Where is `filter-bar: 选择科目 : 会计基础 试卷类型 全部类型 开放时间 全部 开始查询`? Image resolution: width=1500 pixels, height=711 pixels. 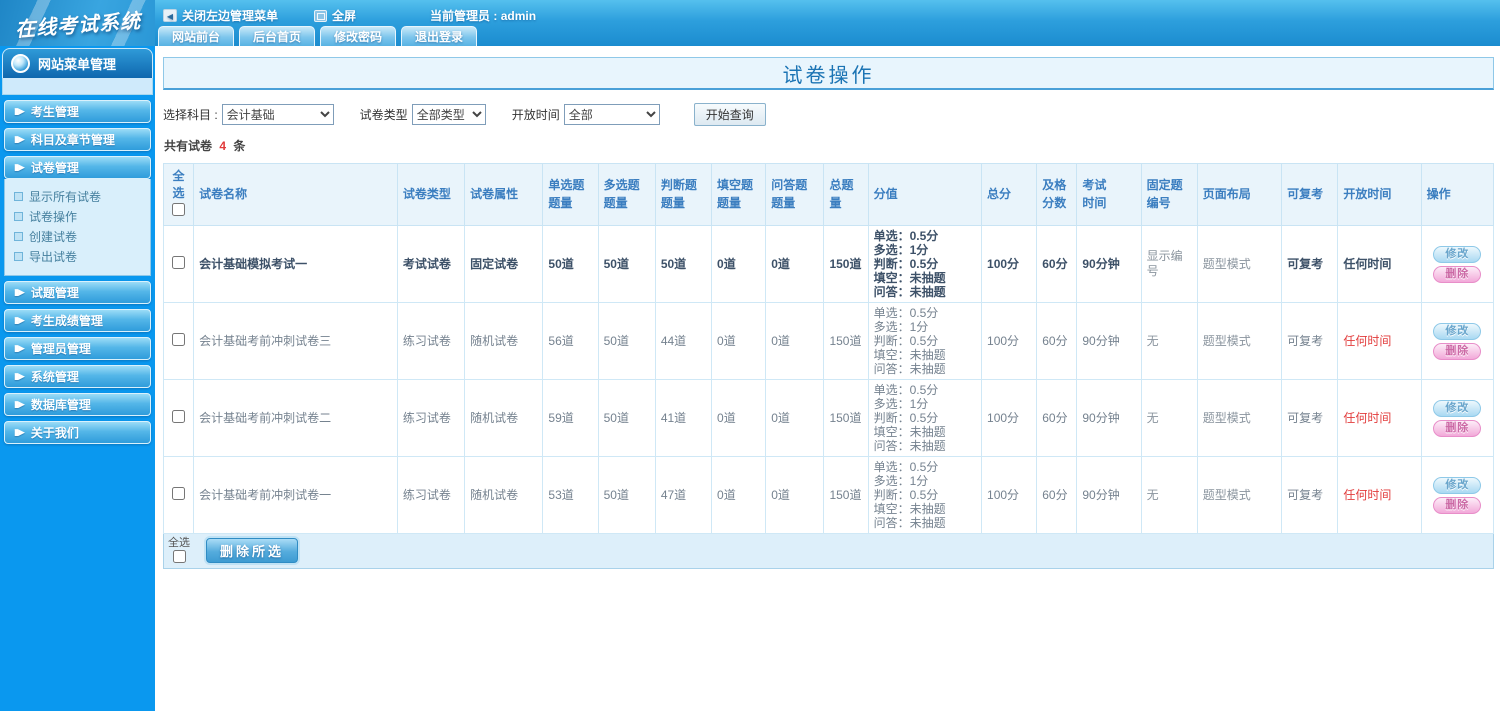
filter-bar: 选择科目 : 会计基础 试卷类型 全部类型 开放时间 全部 开始查询 is located at coordinates (828, 114).